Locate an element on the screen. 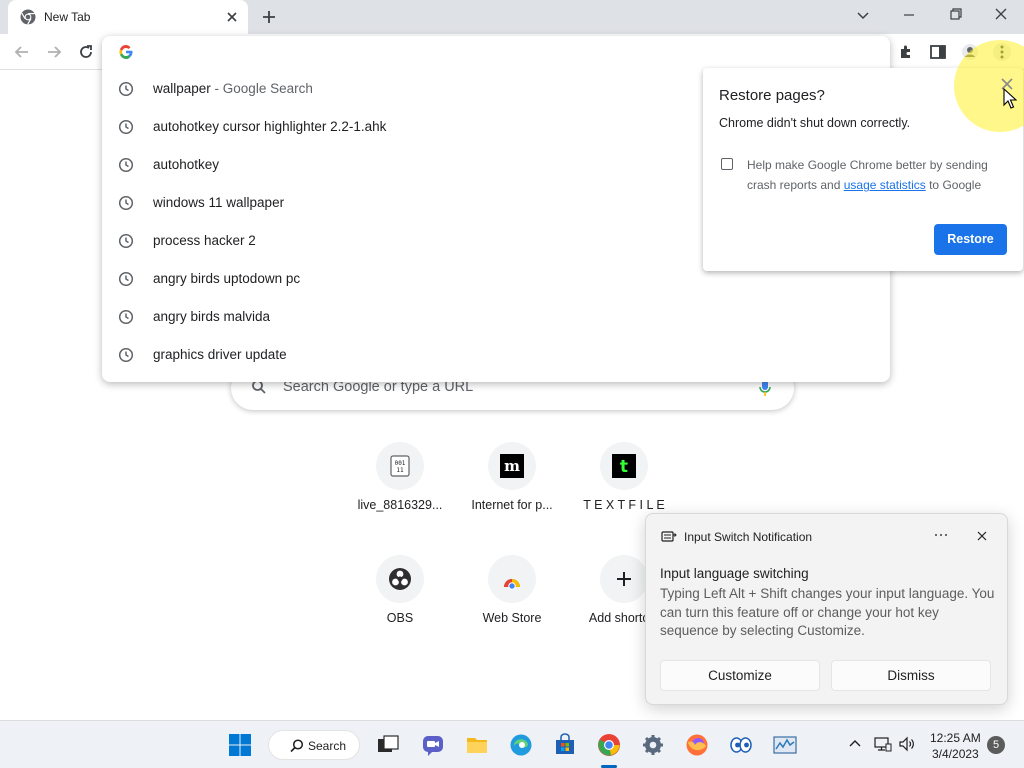 The width and height of the screenshot is (1024, 768). suggestion-text: angry birds uptodown pc is located at coordinates (227, 278).